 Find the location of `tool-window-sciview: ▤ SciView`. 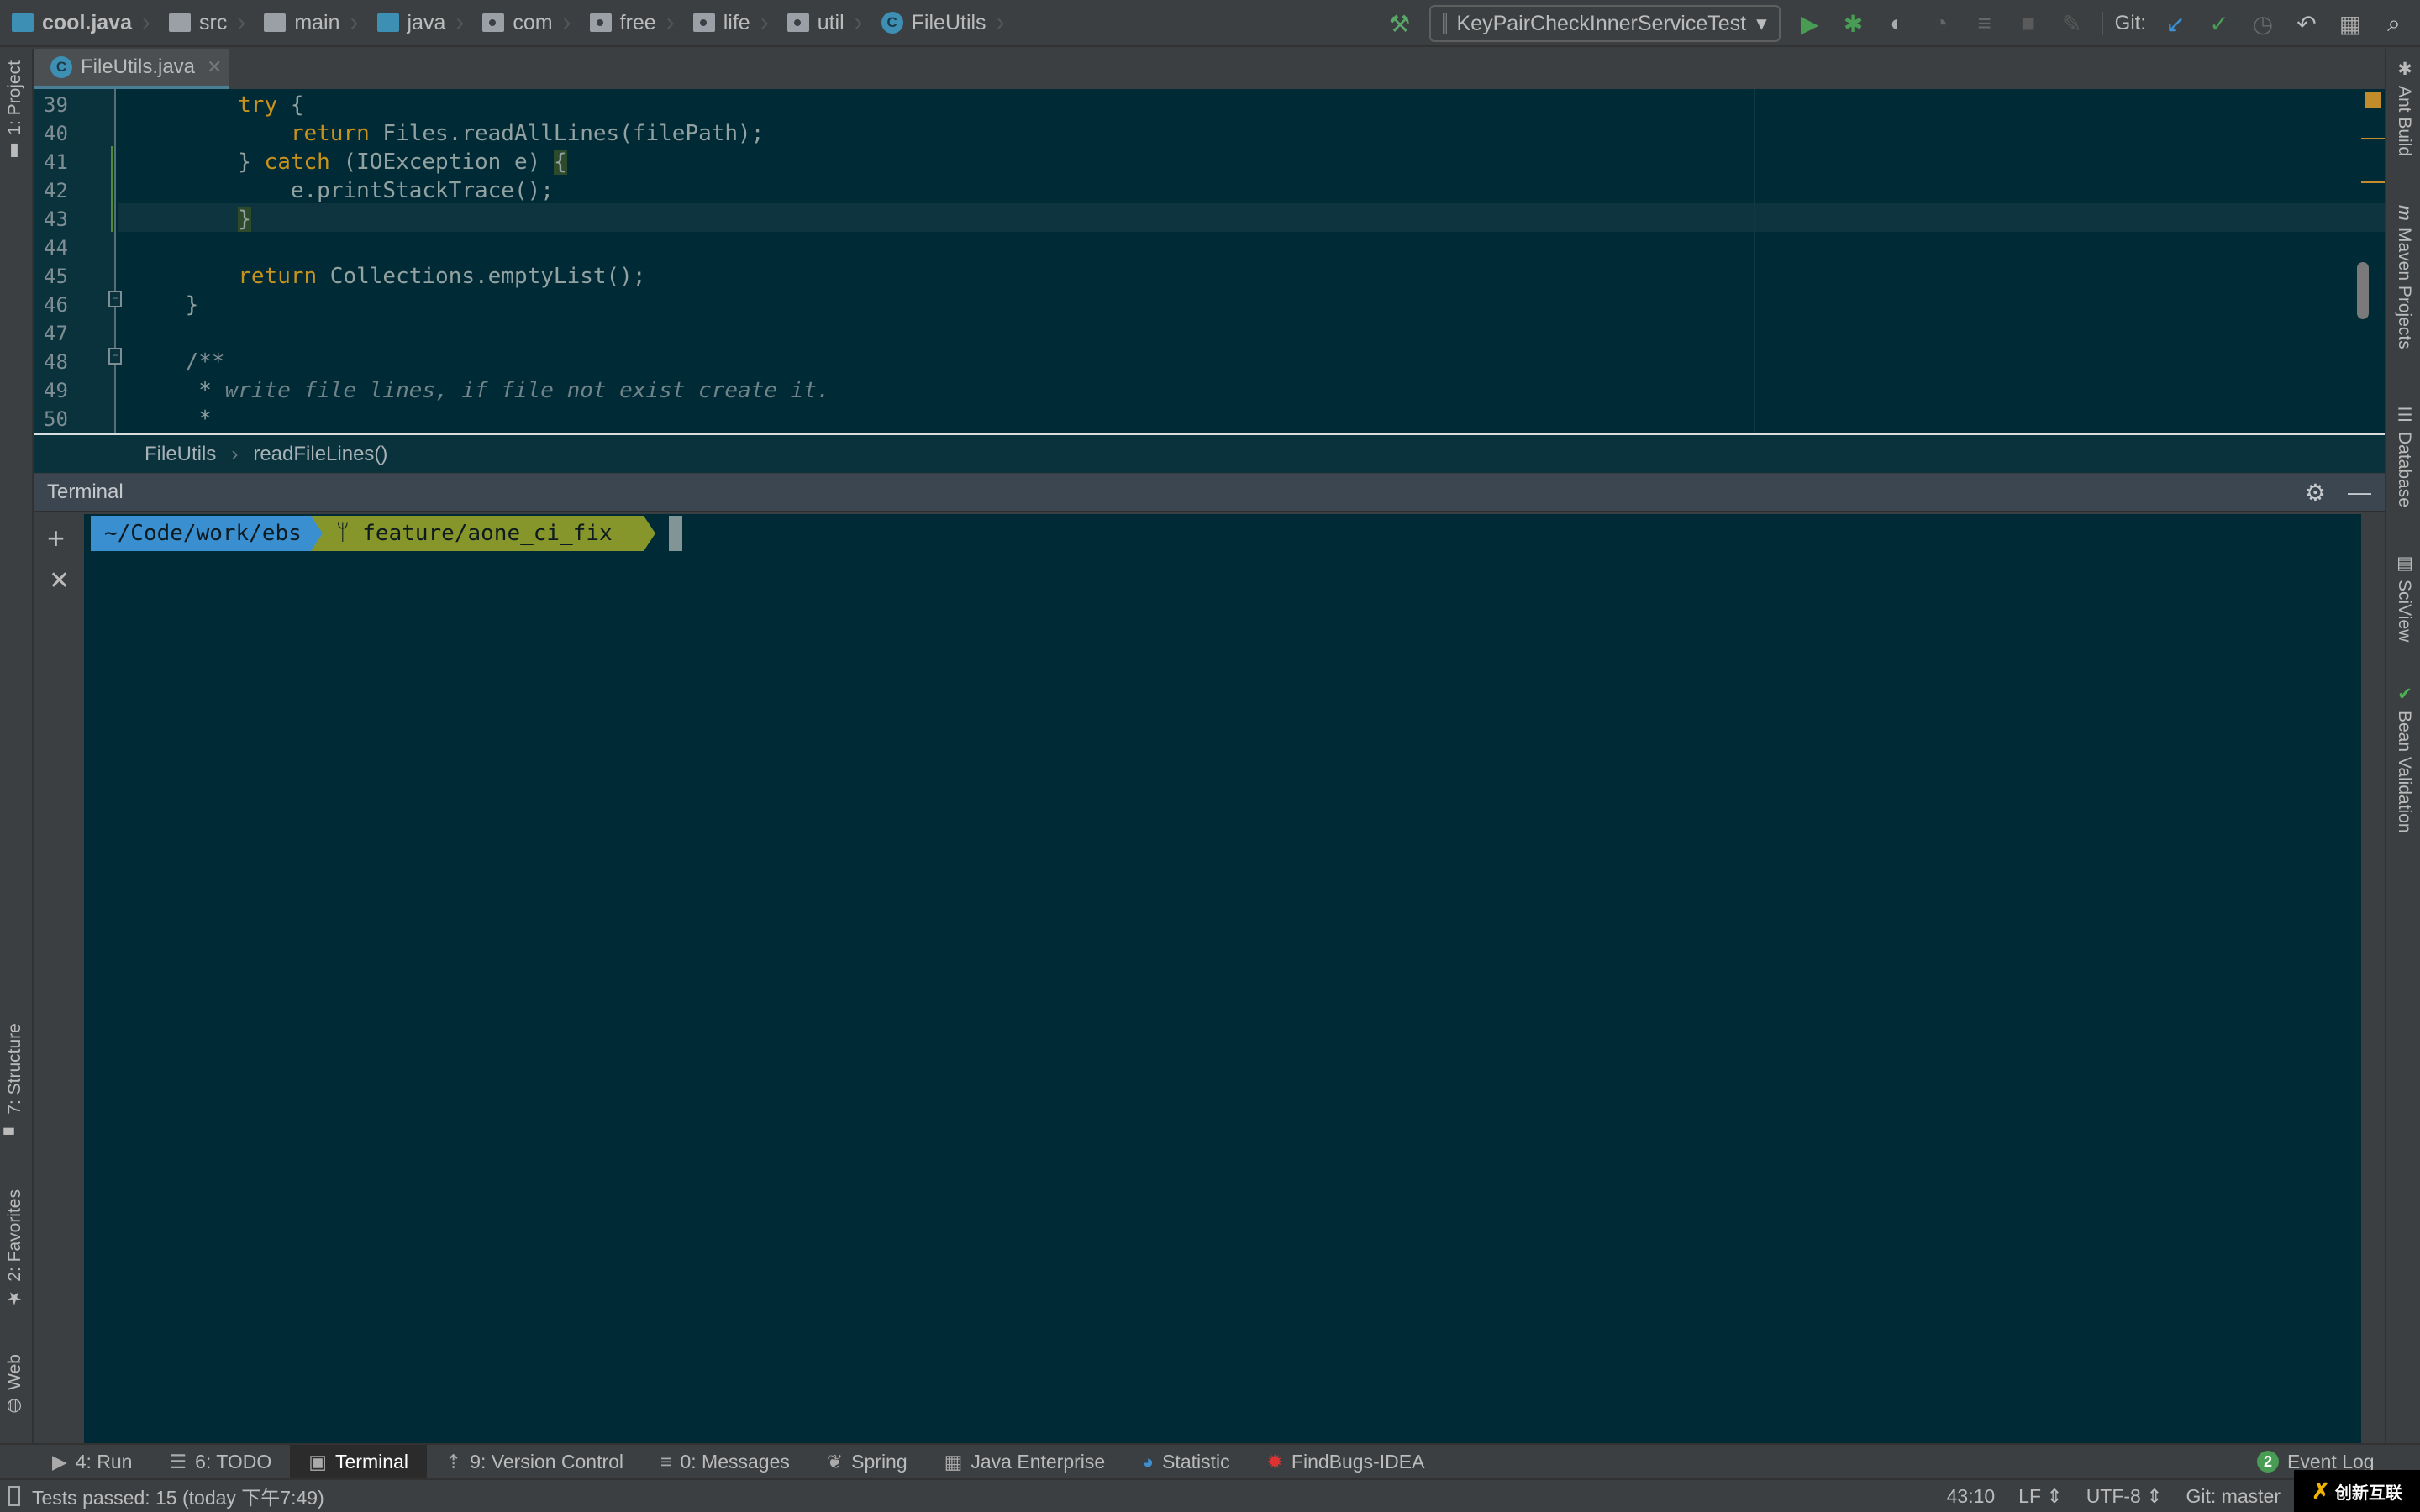

tool-window-sciview: ▤ SciView is located at coordinates (2404, 597).